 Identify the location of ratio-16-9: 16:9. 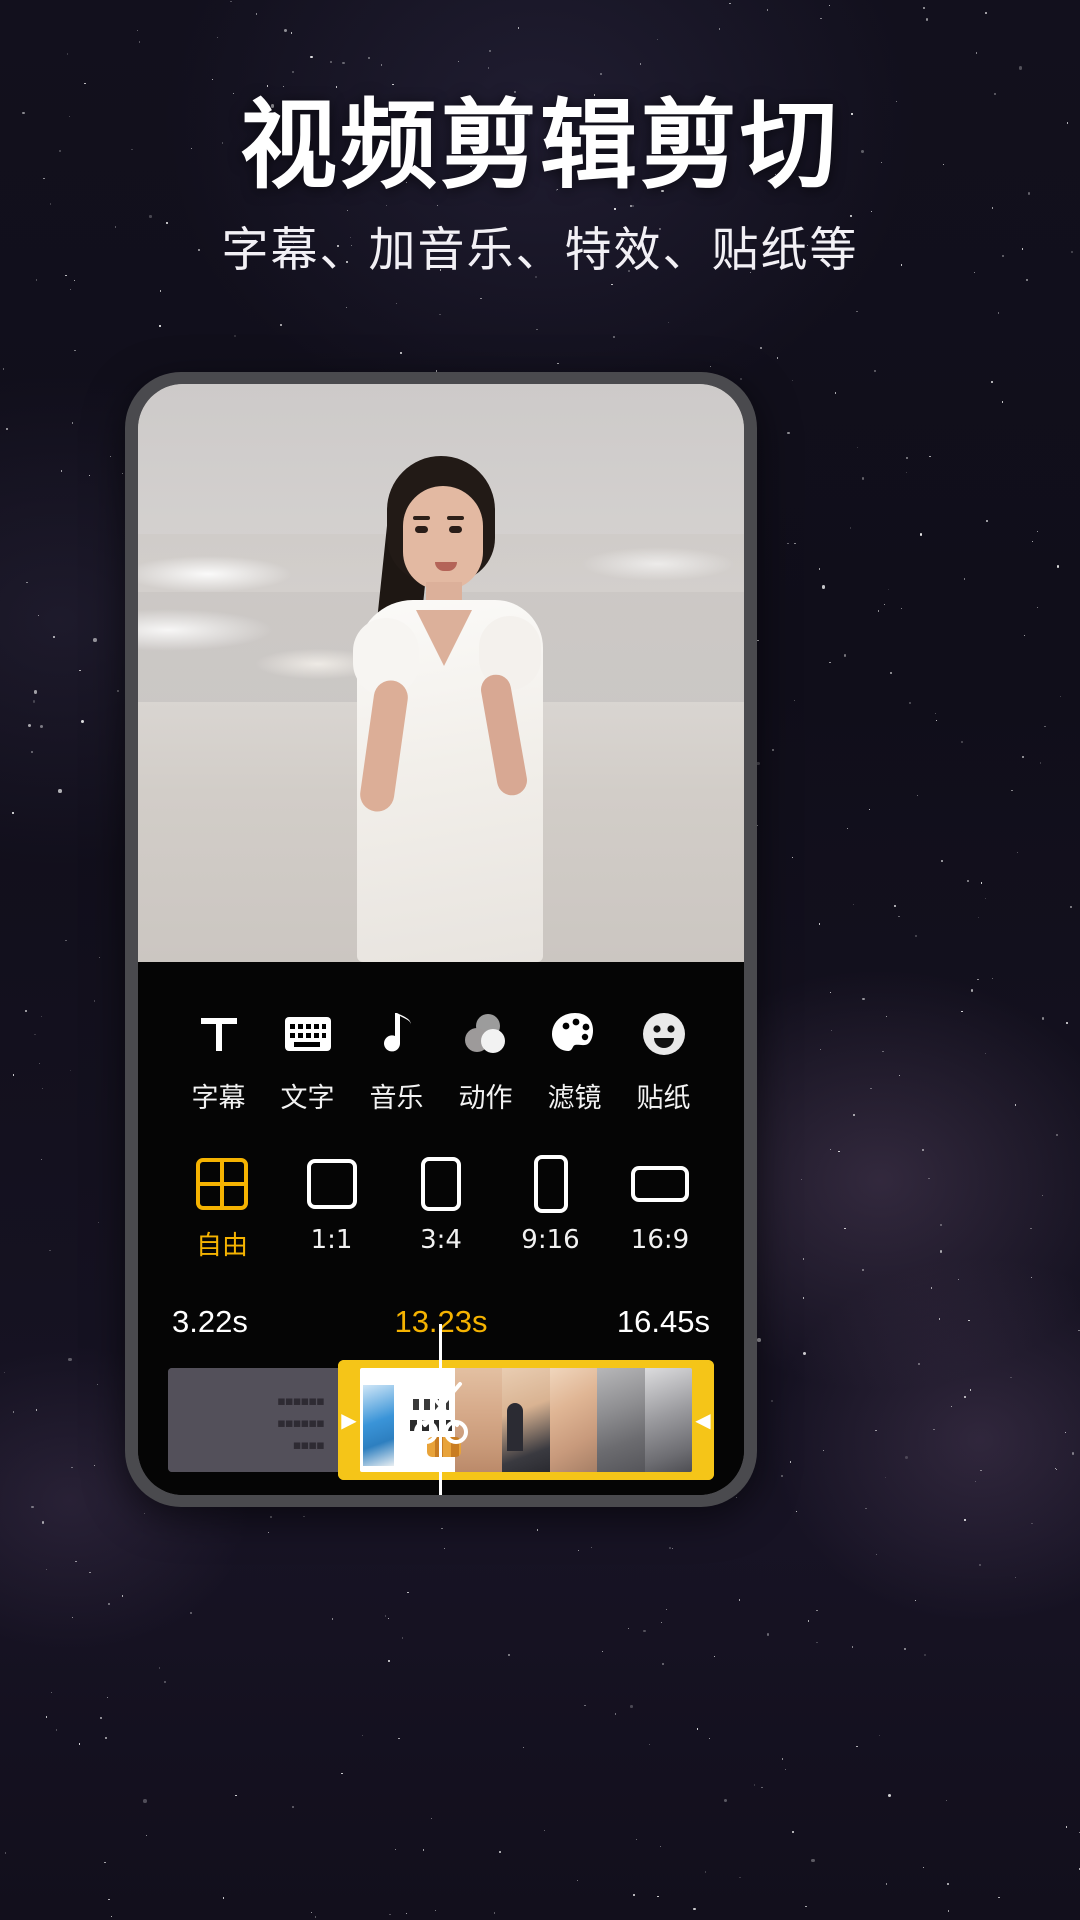
(660, 1208).